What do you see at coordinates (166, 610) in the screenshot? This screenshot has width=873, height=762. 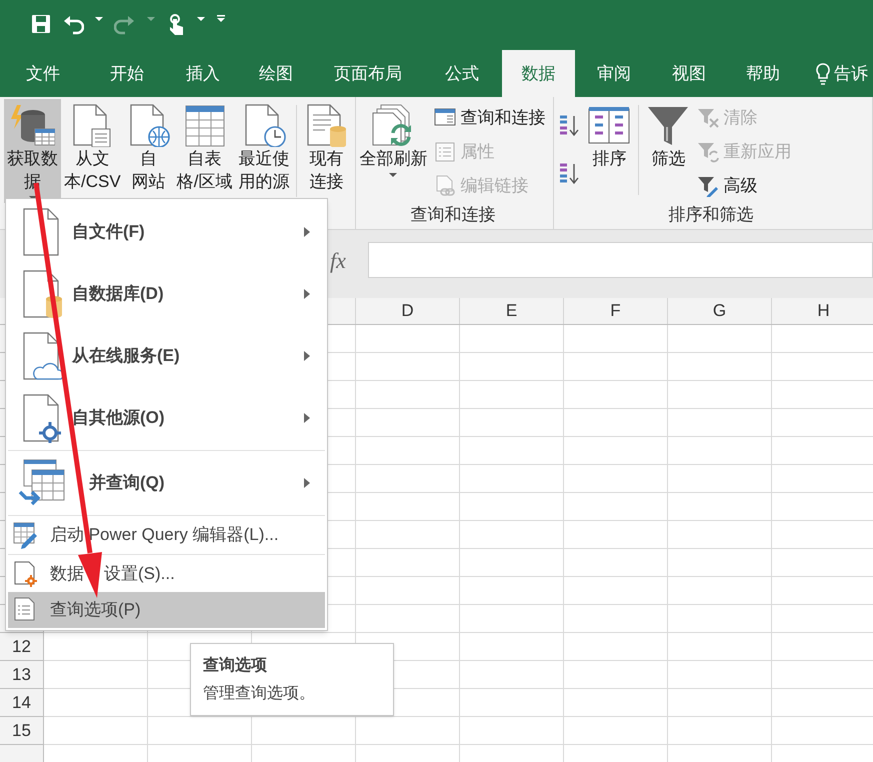 I see `menu-item: 查询选项(P)` at bounding box center [166, 610].